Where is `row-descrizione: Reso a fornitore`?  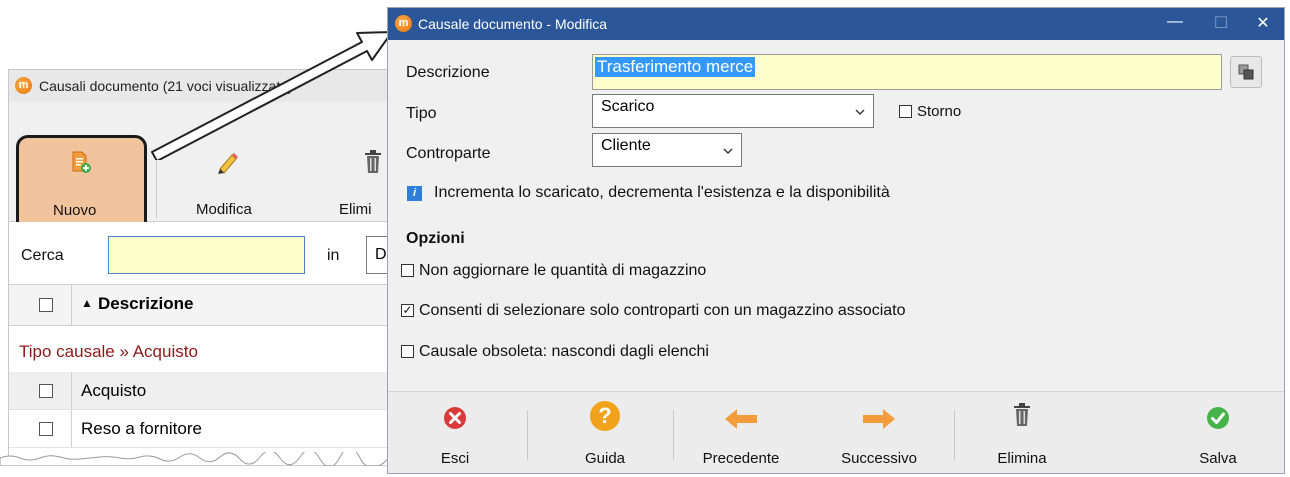
row-descrizione: Reso a fornitore is located at coordinates (141, 428).